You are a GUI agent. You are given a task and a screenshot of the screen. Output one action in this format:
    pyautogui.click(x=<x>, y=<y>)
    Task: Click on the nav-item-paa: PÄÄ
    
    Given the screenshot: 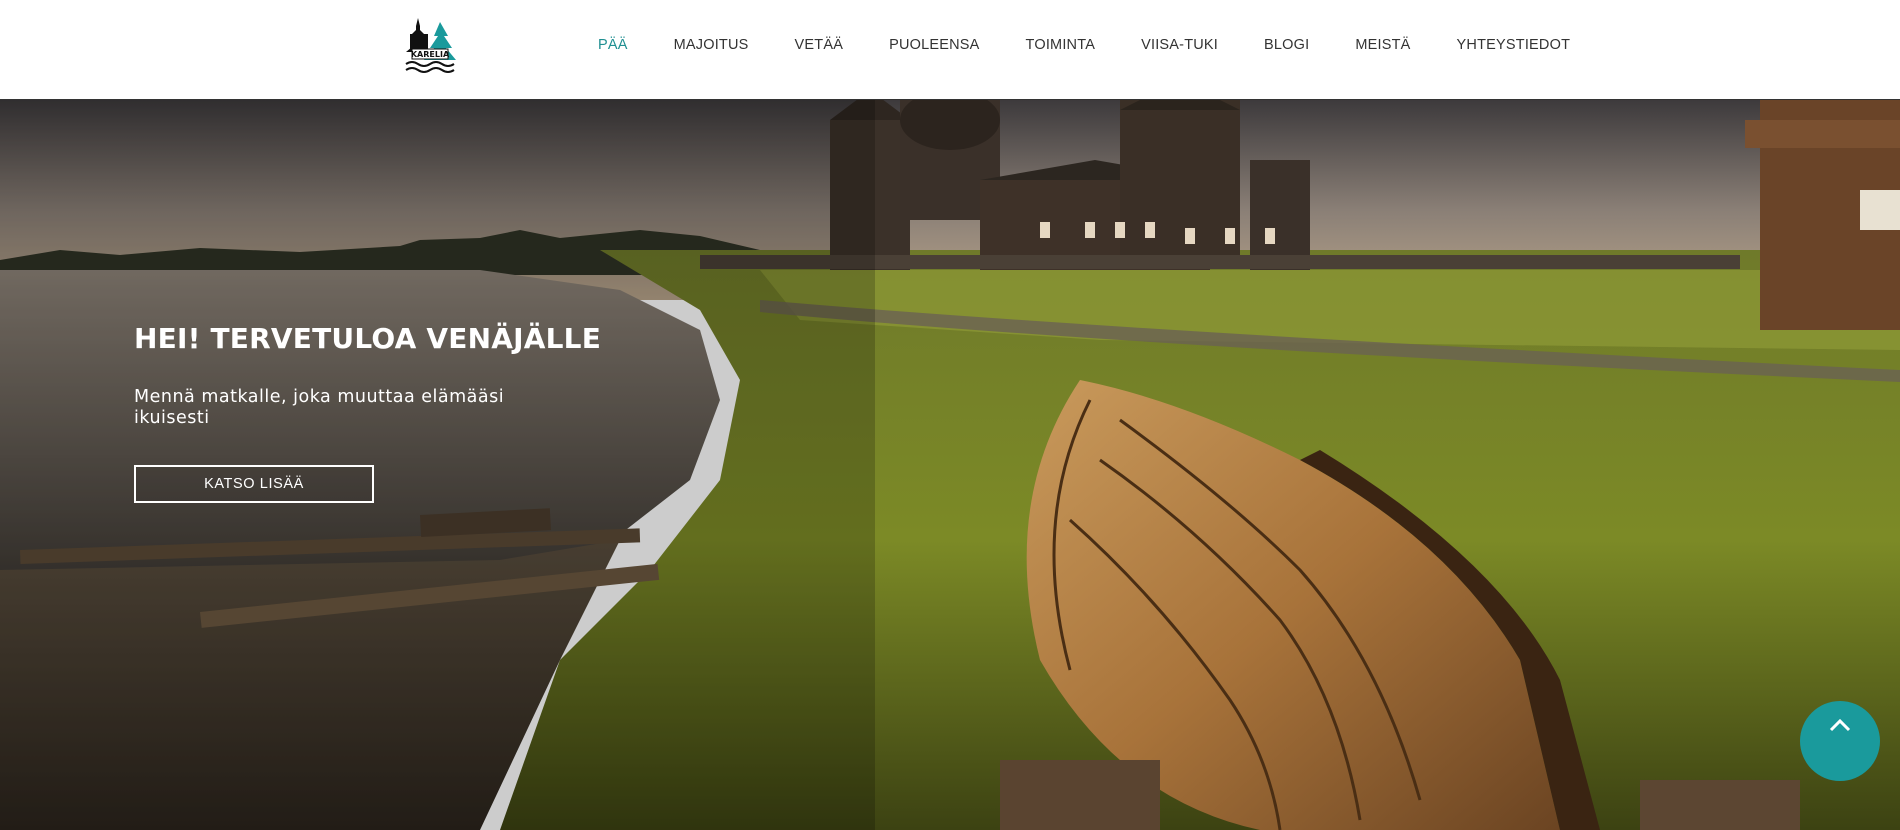 What is the action you would take?
    pyautogui.click(x=613, y=45)
    